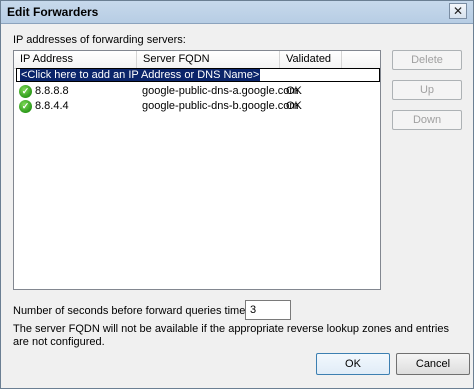  Describe the element at coordinates (311, 59) in the screenshot. I see `column-header-validated: Validated` at that location.